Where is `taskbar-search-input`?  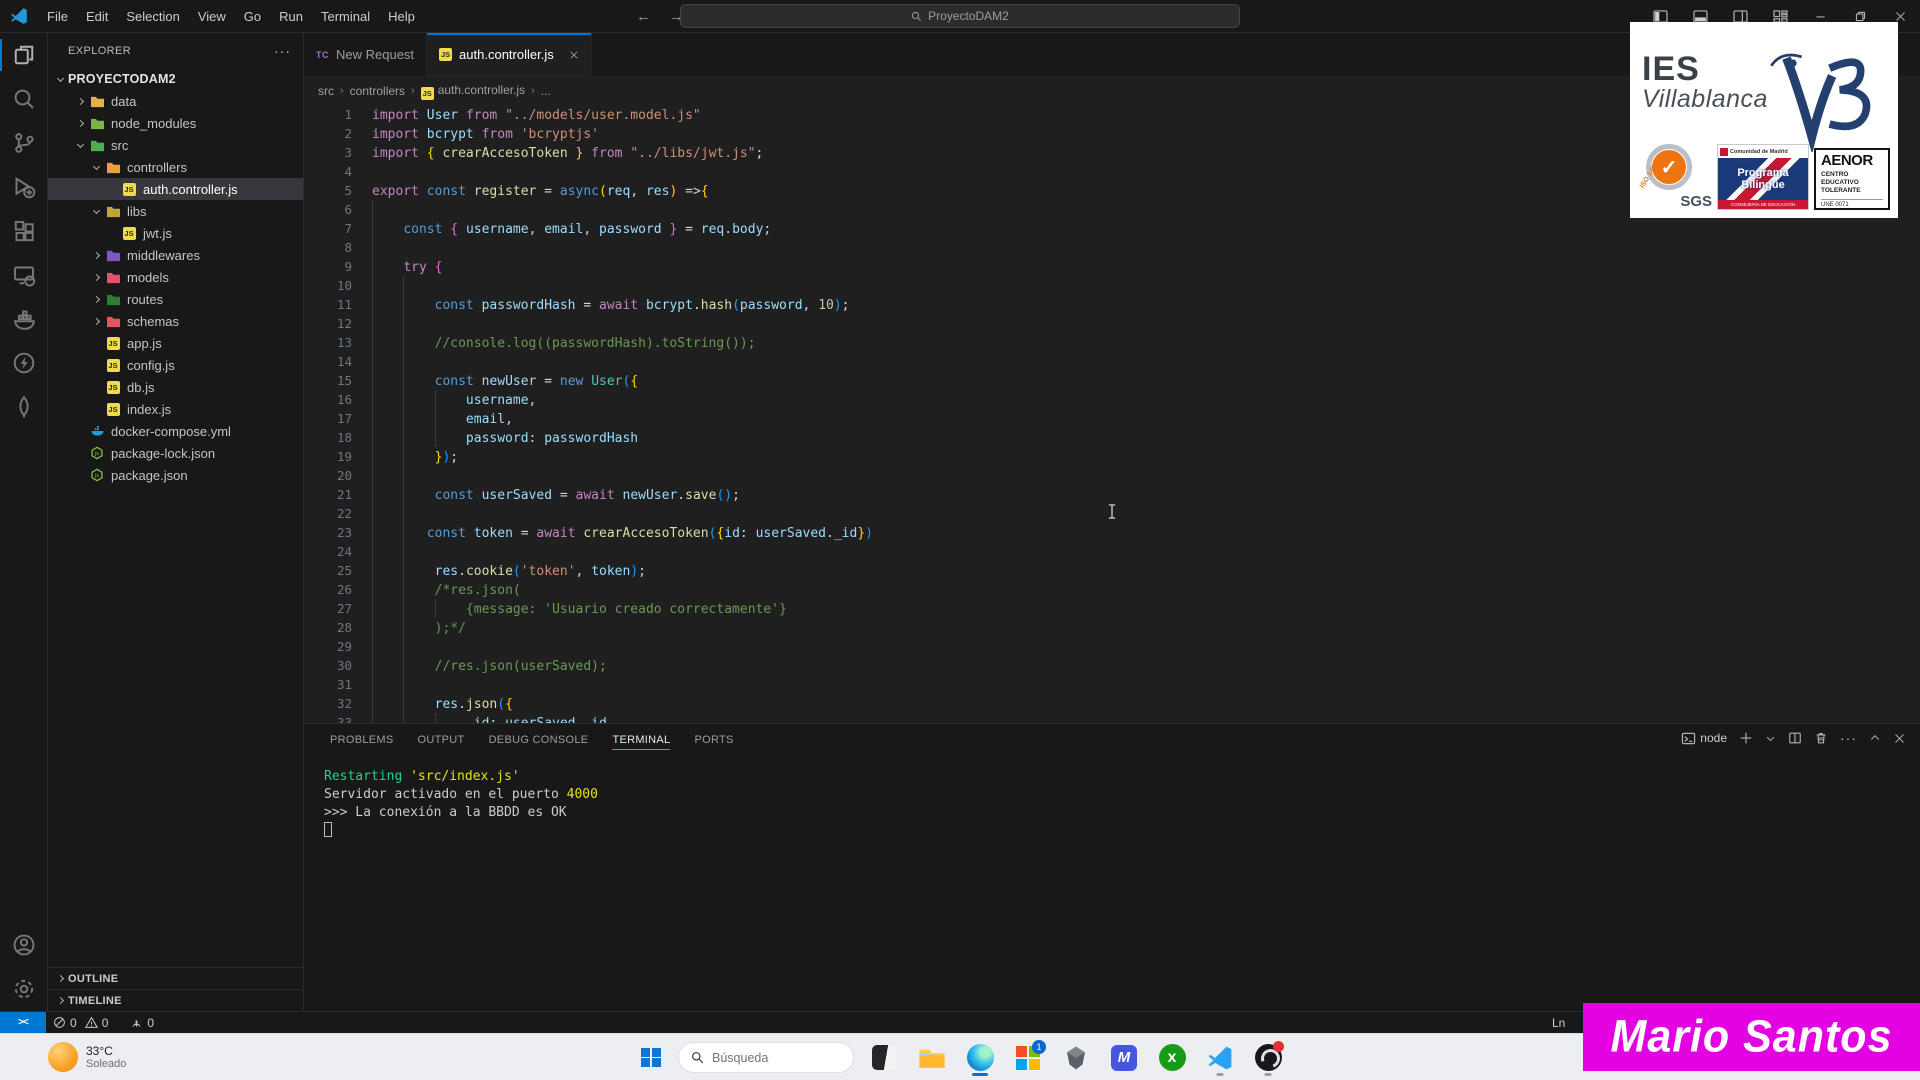
taskbar-search-input is located at coordinates (772, 1057).